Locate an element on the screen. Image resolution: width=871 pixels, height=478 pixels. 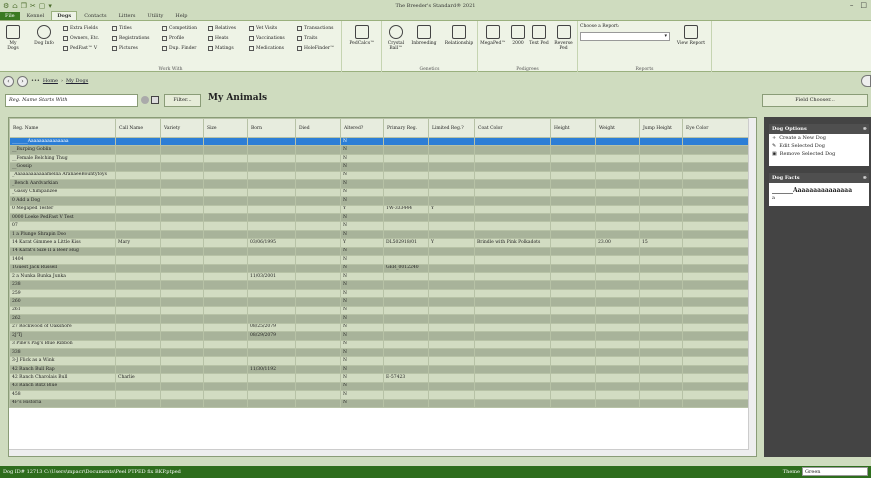
table-row: 14 Karat's Size II a Beer Hug N is located at coordinates (379, 251).